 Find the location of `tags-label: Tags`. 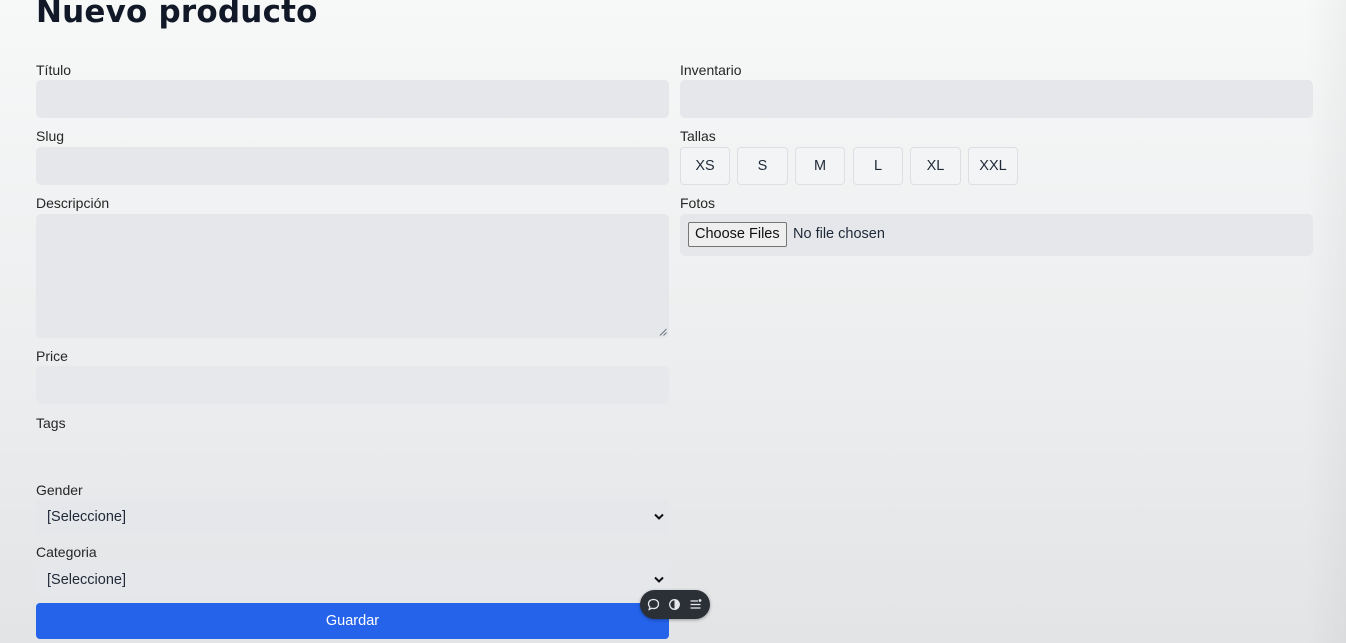

tags-label: Tags is located at coordinates (51, 423).